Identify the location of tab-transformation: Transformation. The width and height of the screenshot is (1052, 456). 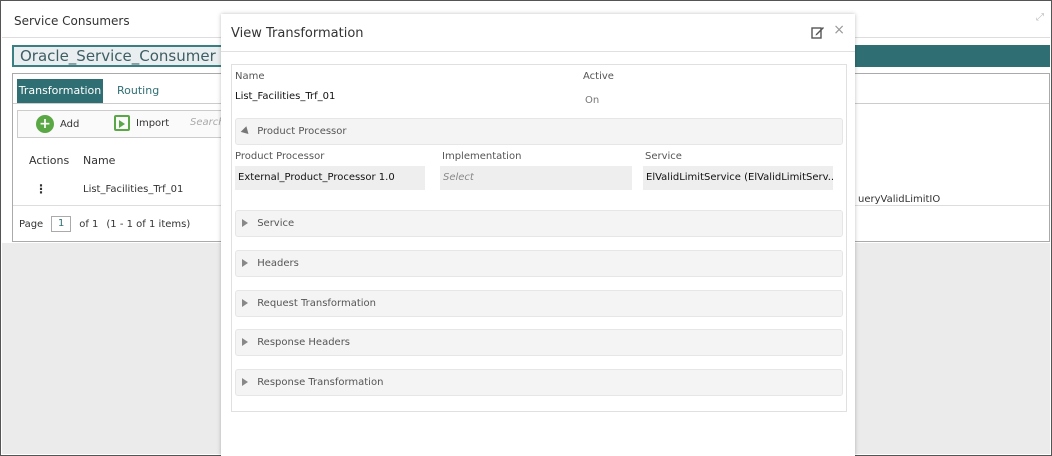
(60, 91).